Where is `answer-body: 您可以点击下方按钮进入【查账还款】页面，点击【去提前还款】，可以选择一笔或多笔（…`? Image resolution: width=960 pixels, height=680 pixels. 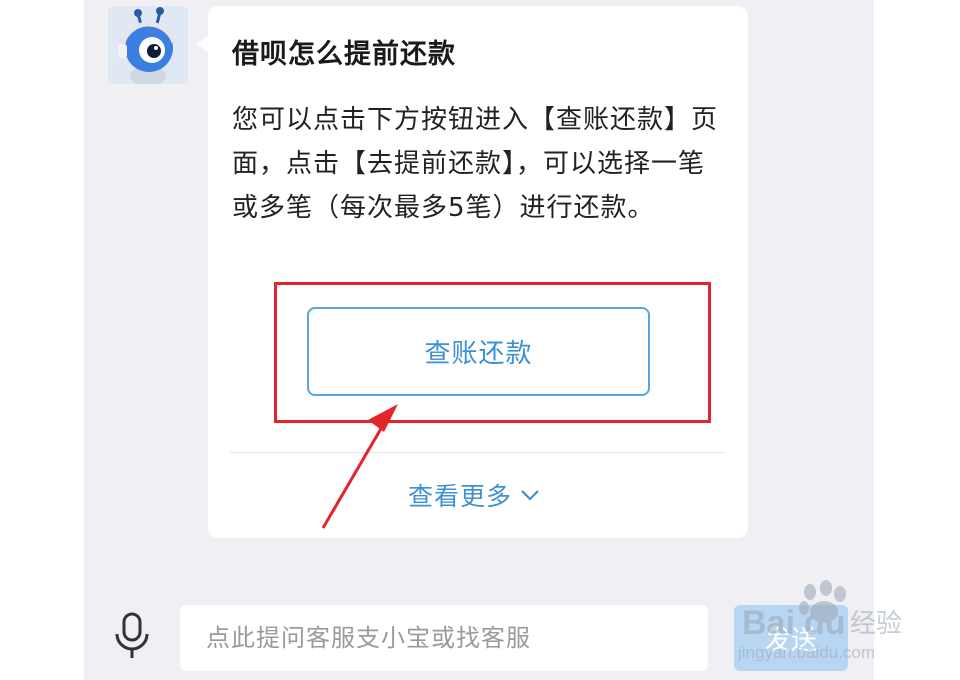 answer-body: 您可以点击下方按钮进入【查账还款】页面，点击【去提前还款】，可以选择一笔或多笔（… is located at coordinates (475, 164).